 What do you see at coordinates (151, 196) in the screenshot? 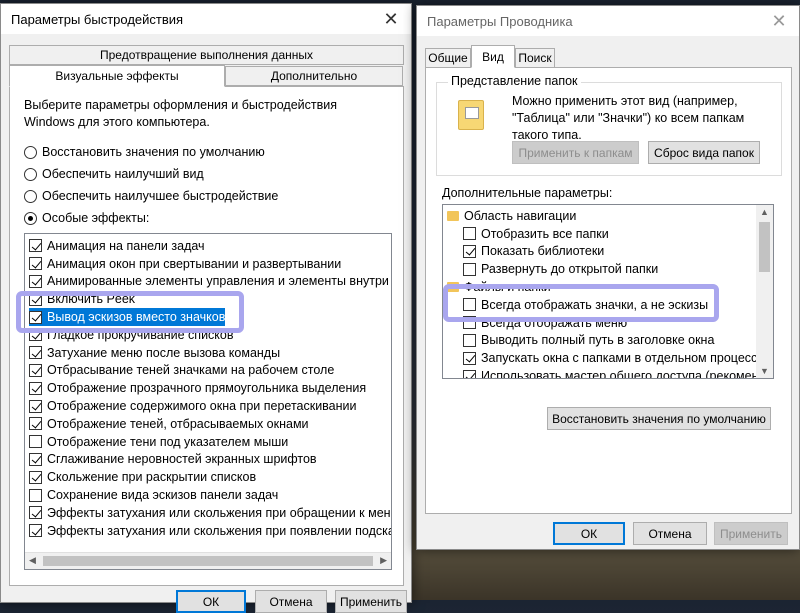
I see `radio-best-performance: Обеспечить наилучшее быстродействие` at bounding box center [151, 196].